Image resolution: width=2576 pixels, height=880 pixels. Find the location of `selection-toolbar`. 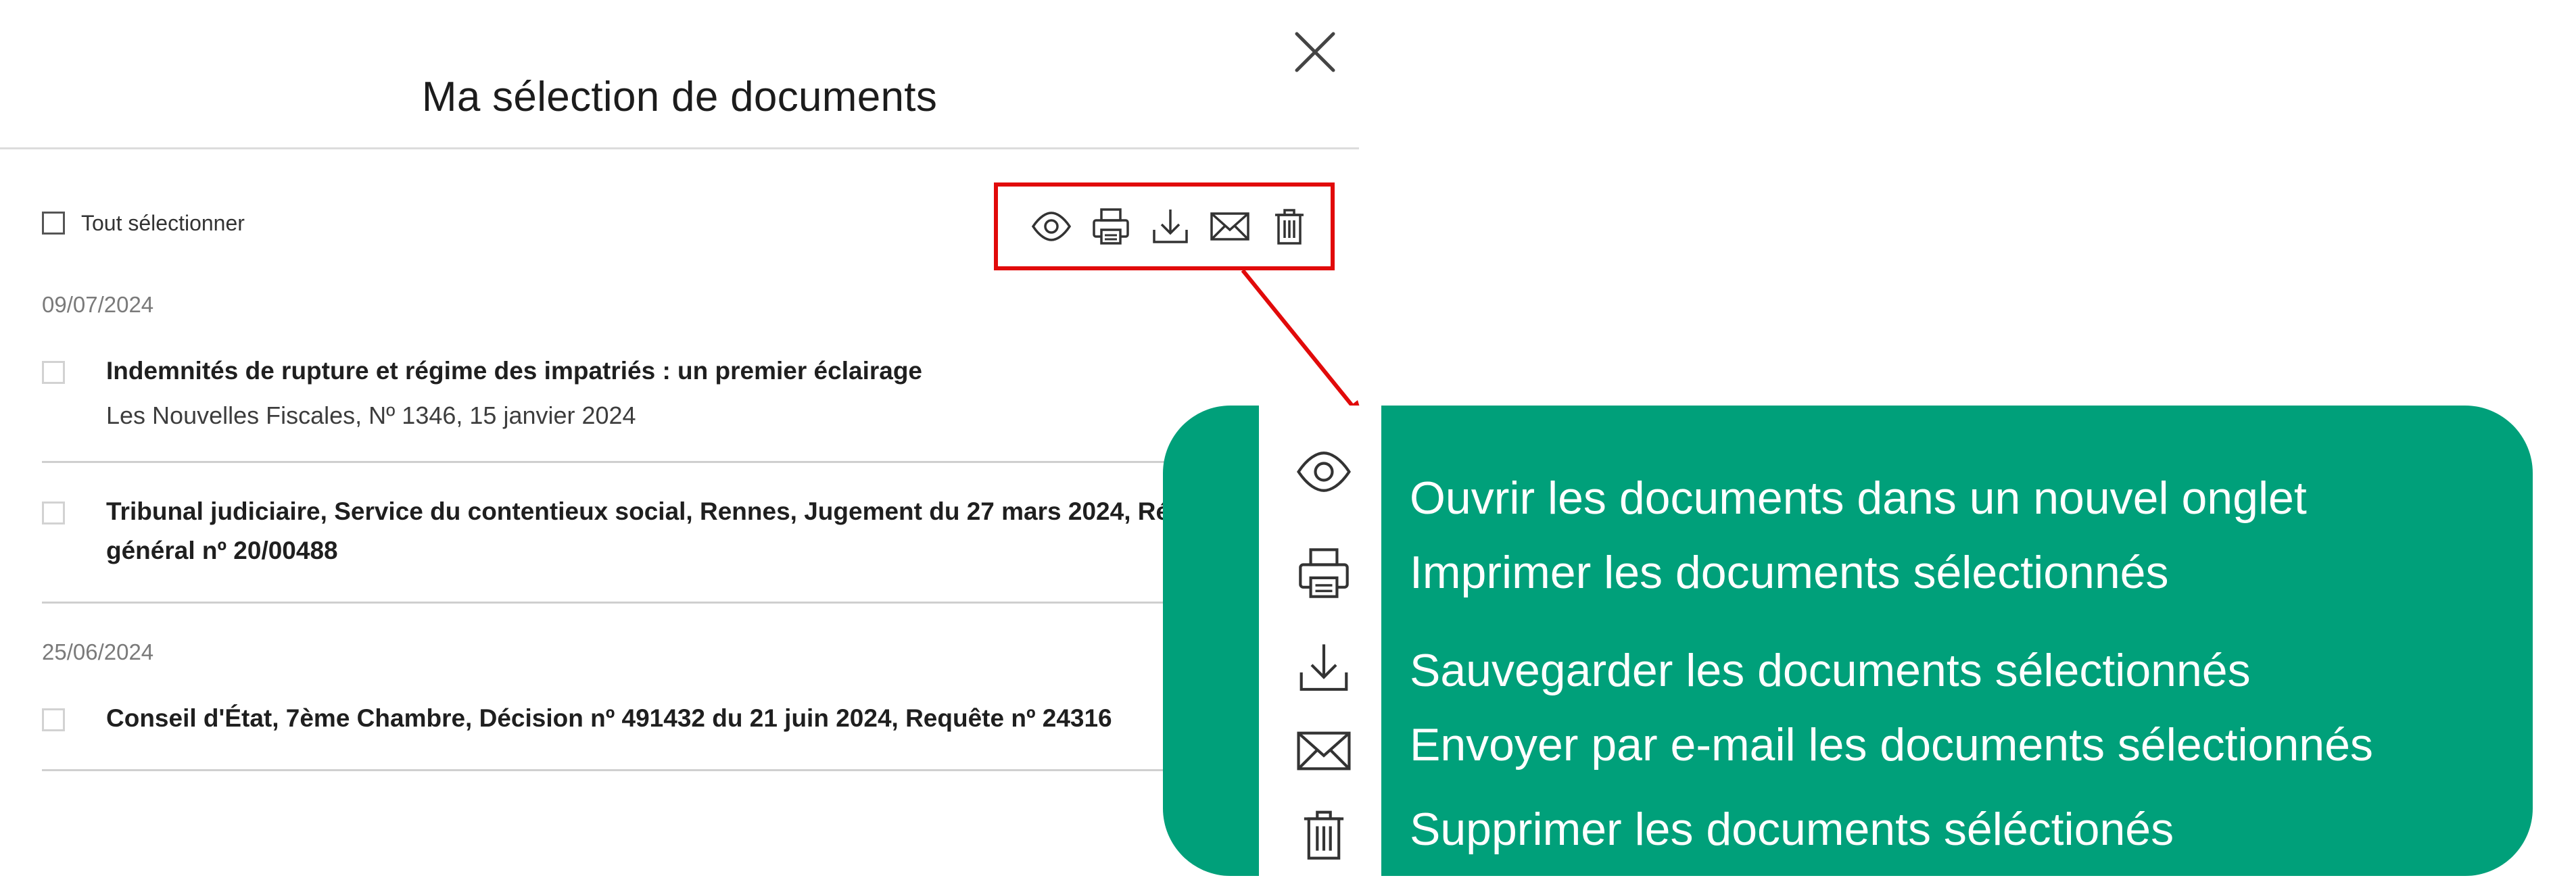

selection-toolbar is located at coordinates (1164, 226).